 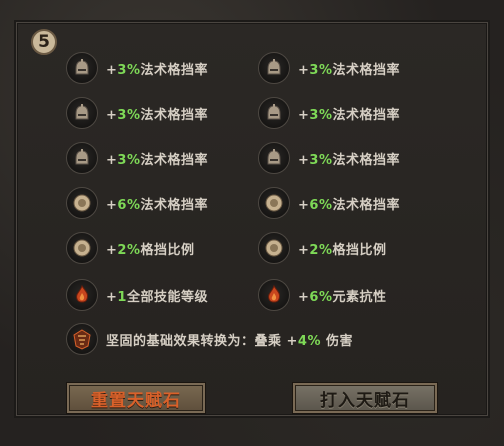 I want to click on talent-row-text: +1全部技能等级, so click(x=157, y=297).